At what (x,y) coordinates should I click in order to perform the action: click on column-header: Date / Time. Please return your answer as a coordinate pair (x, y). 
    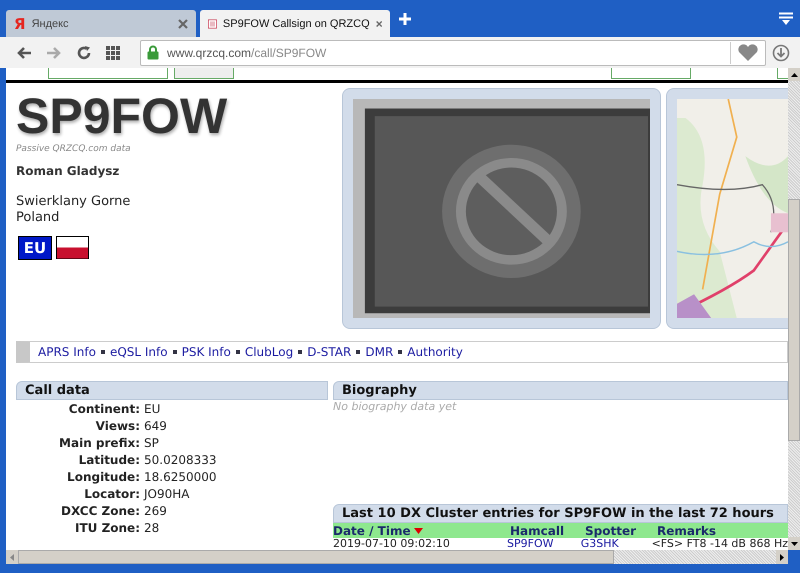
    Looking at the image, I should click on (421, 531).